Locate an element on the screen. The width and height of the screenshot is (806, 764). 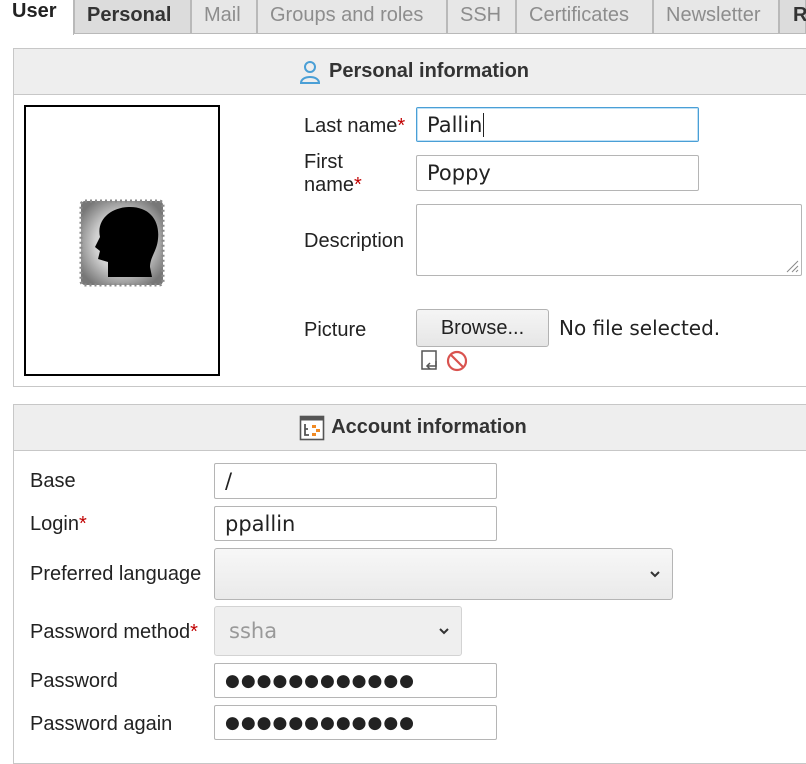
file-status-text: No file selected. is located at coordinates (640, 328).